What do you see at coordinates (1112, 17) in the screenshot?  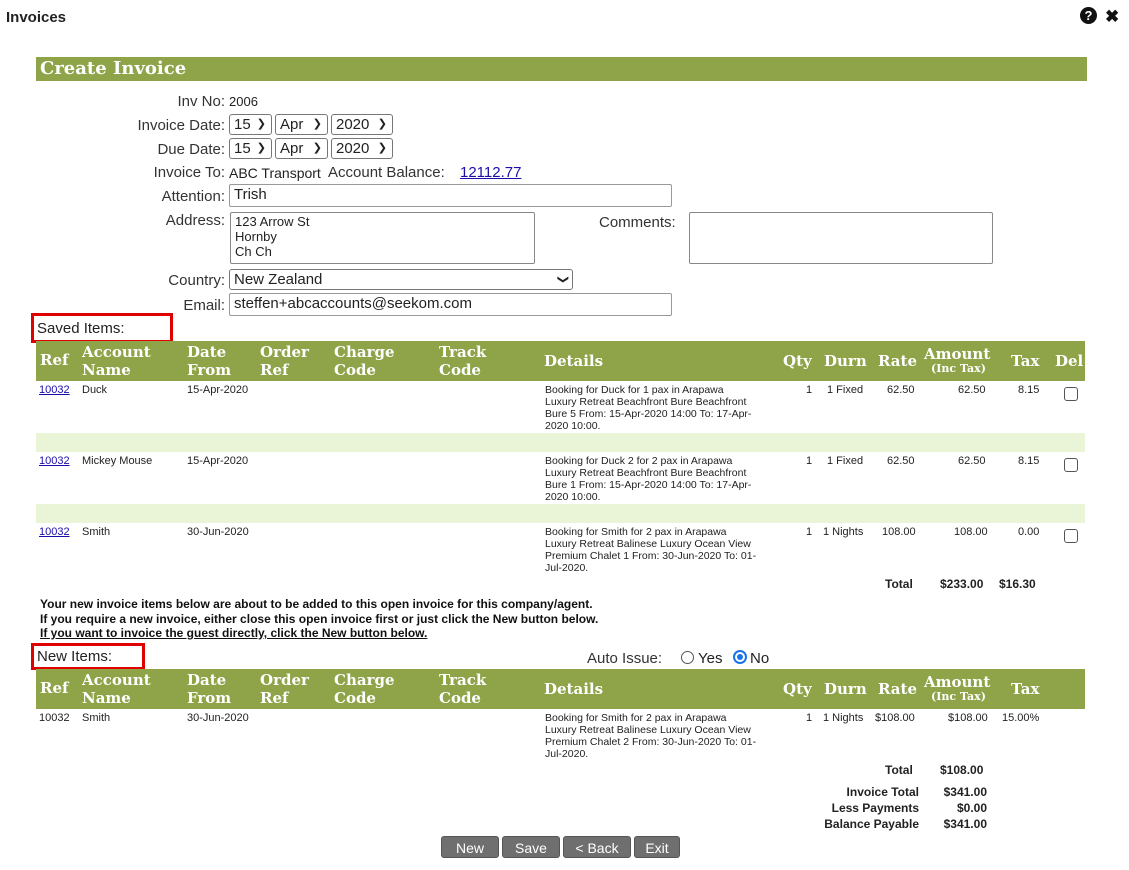 I see `close-icon: ✖` at bounding box center [1112, 17].